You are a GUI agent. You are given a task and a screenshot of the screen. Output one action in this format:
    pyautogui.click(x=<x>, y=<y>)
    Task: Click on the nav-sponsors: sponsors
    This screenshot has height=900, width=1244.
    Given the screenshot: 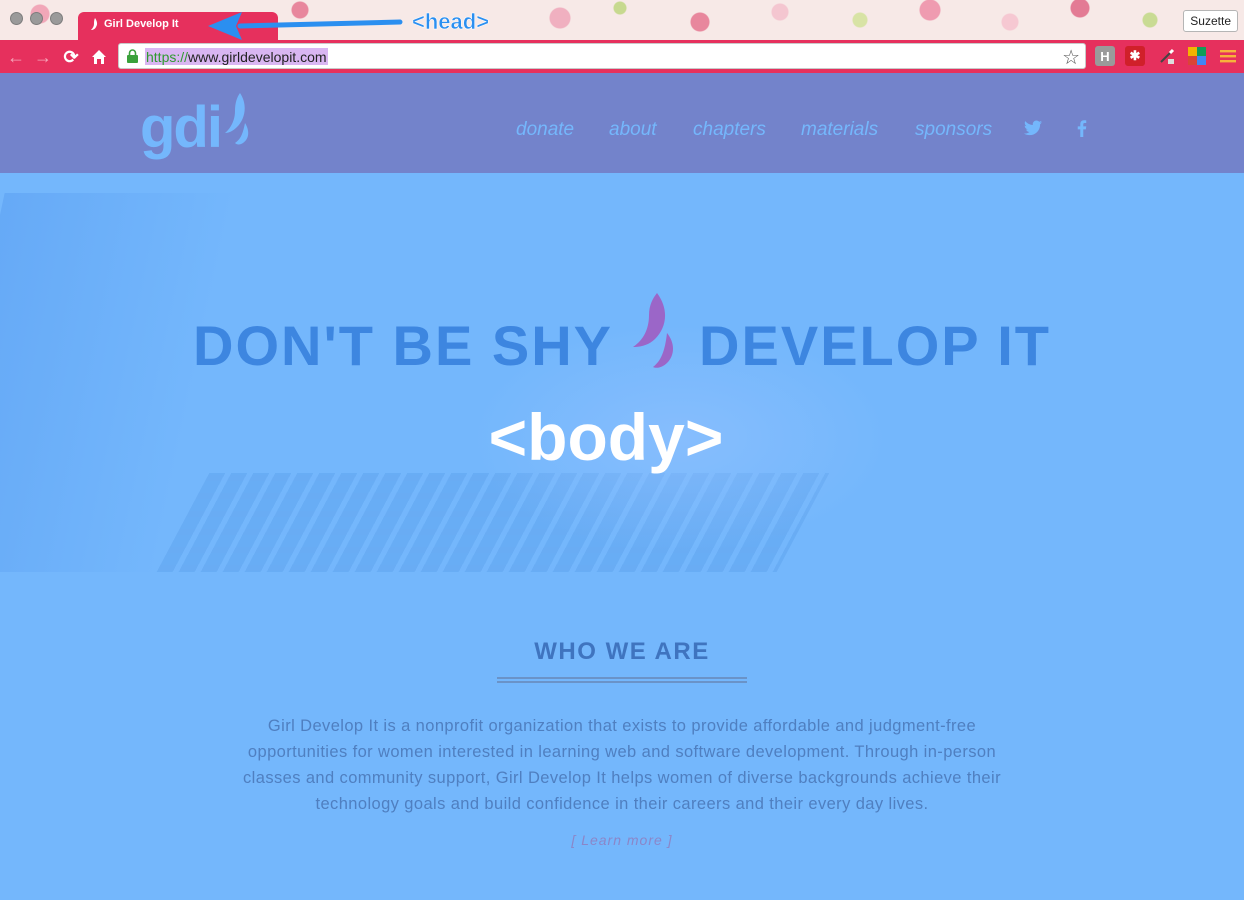 What is the action you would take?
    pyautogui.click(x=953, y=130)
    